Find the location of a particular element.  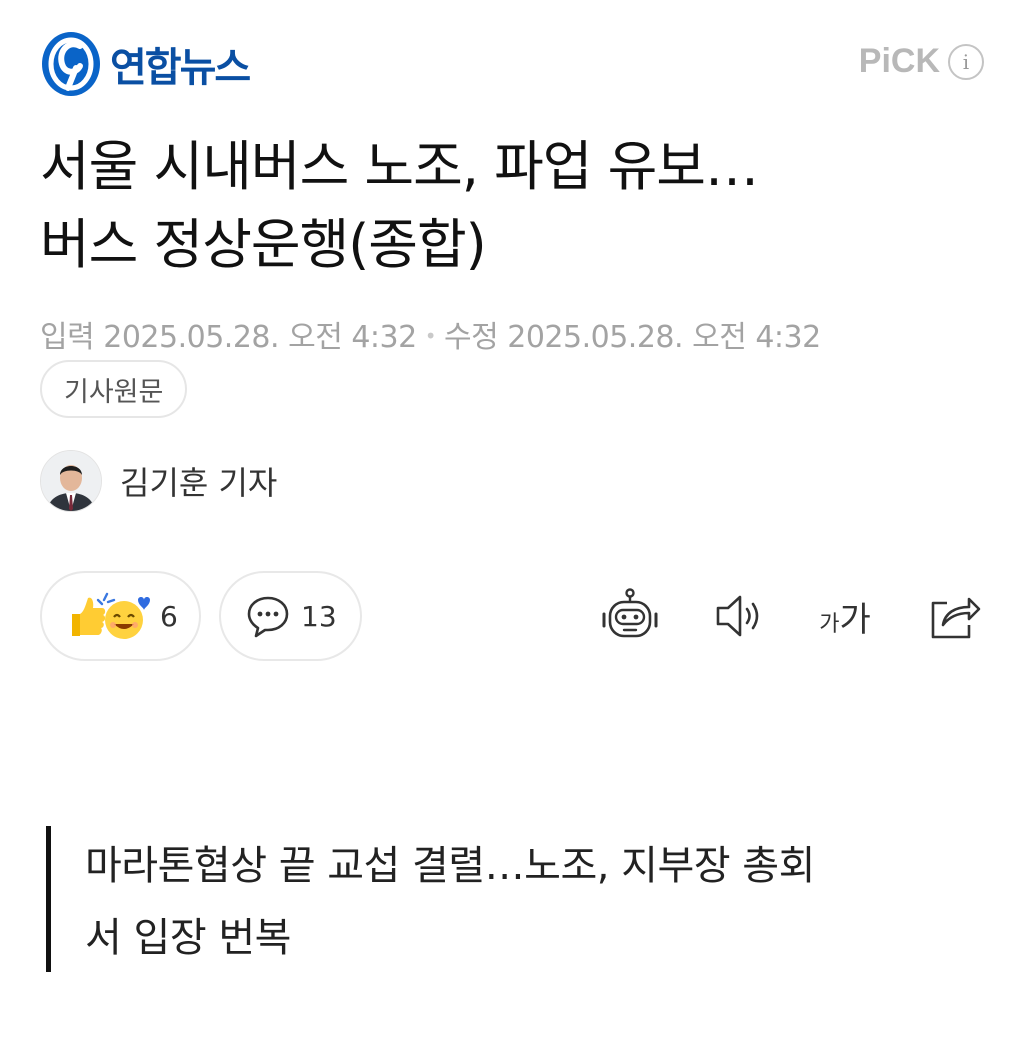

font-size-icon: 가가 is located at coordinates (845, 616).